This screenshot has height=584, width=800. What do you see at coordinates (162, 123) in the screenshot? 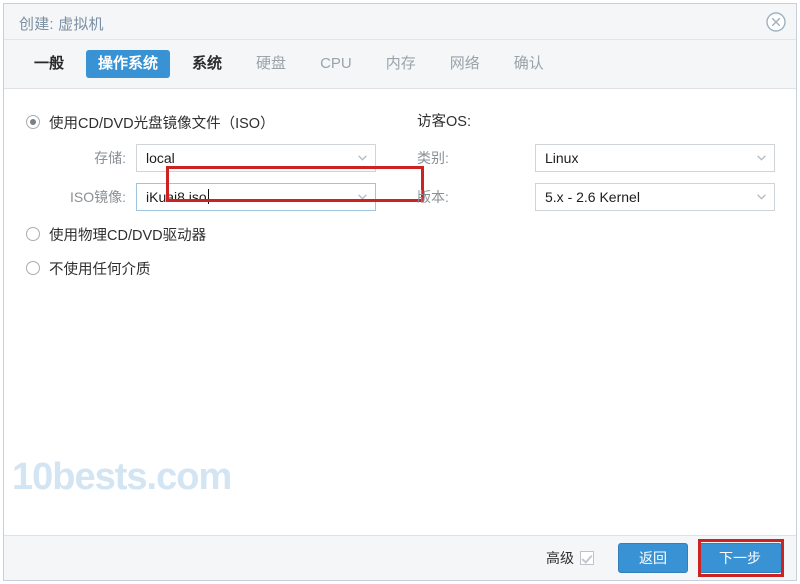
I see `radio-label-use-iso: 使用CD/DVD光盘镜像文件（ISO）` at bounding box center [162, 123].